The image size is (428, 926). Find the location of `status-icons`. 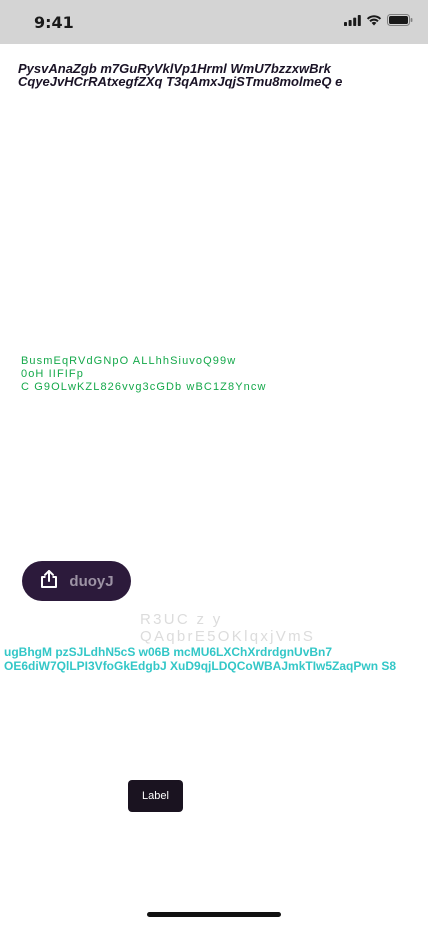

status-icons is located at coordinates (378, 22).